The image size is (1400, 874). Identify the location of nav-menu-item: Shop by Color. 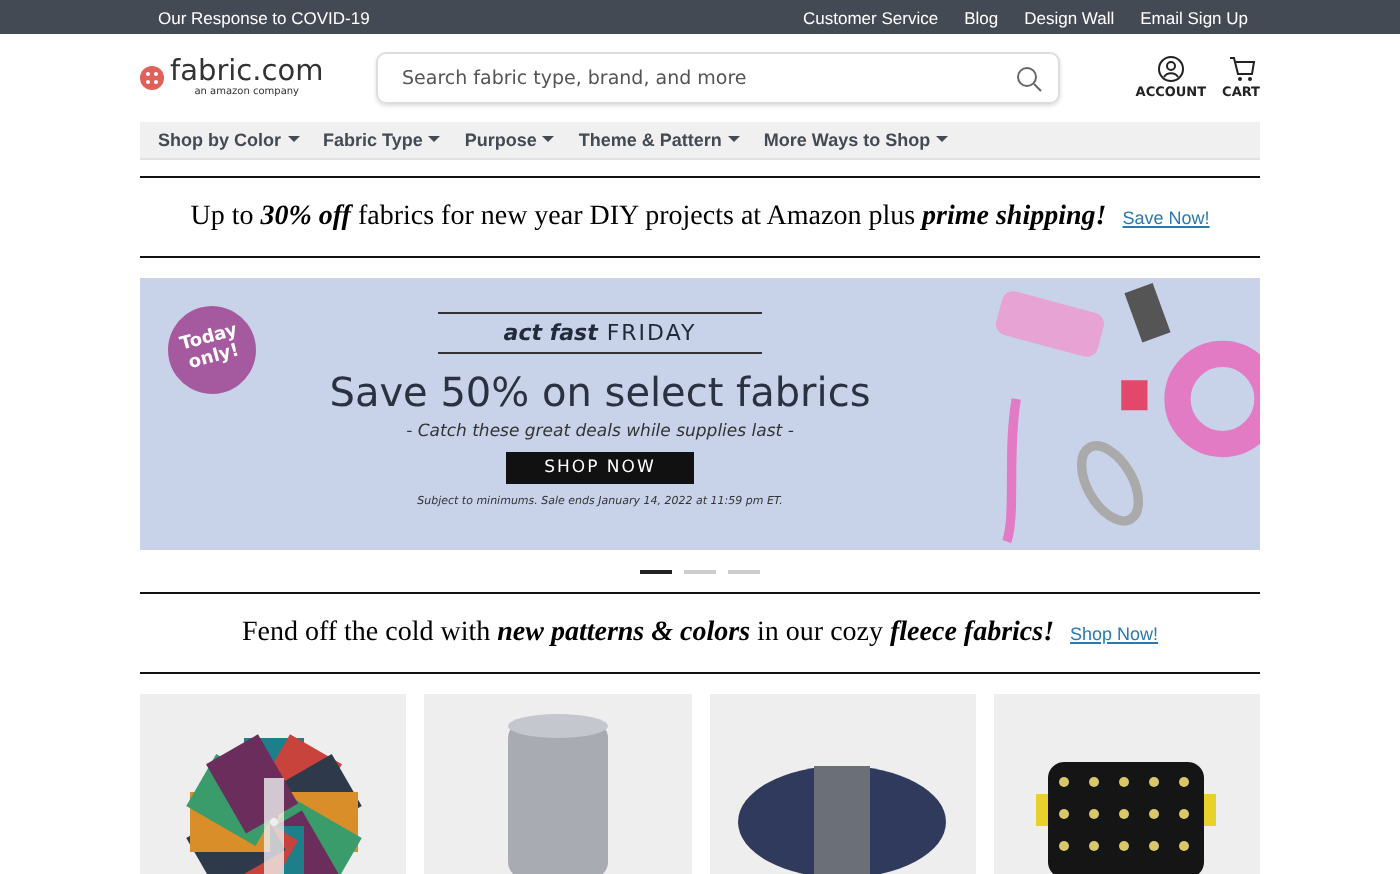
(228, 140).